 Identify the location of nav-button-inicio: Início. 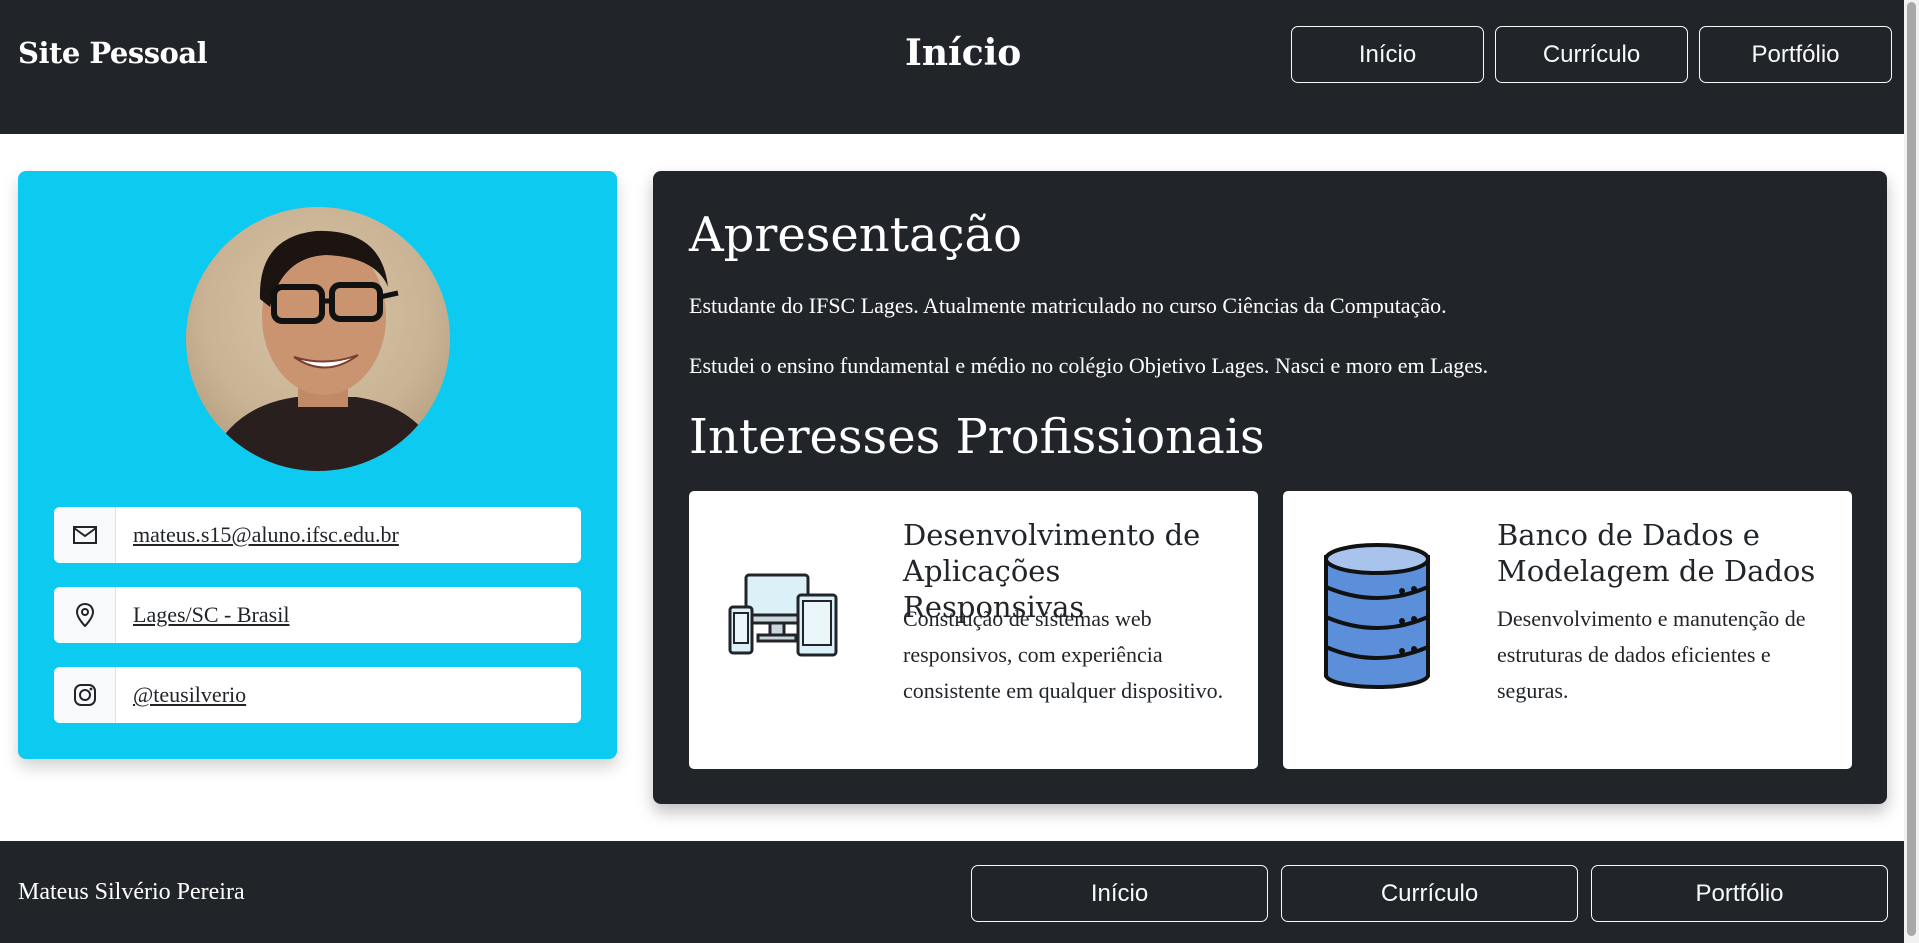
(1387, 54).